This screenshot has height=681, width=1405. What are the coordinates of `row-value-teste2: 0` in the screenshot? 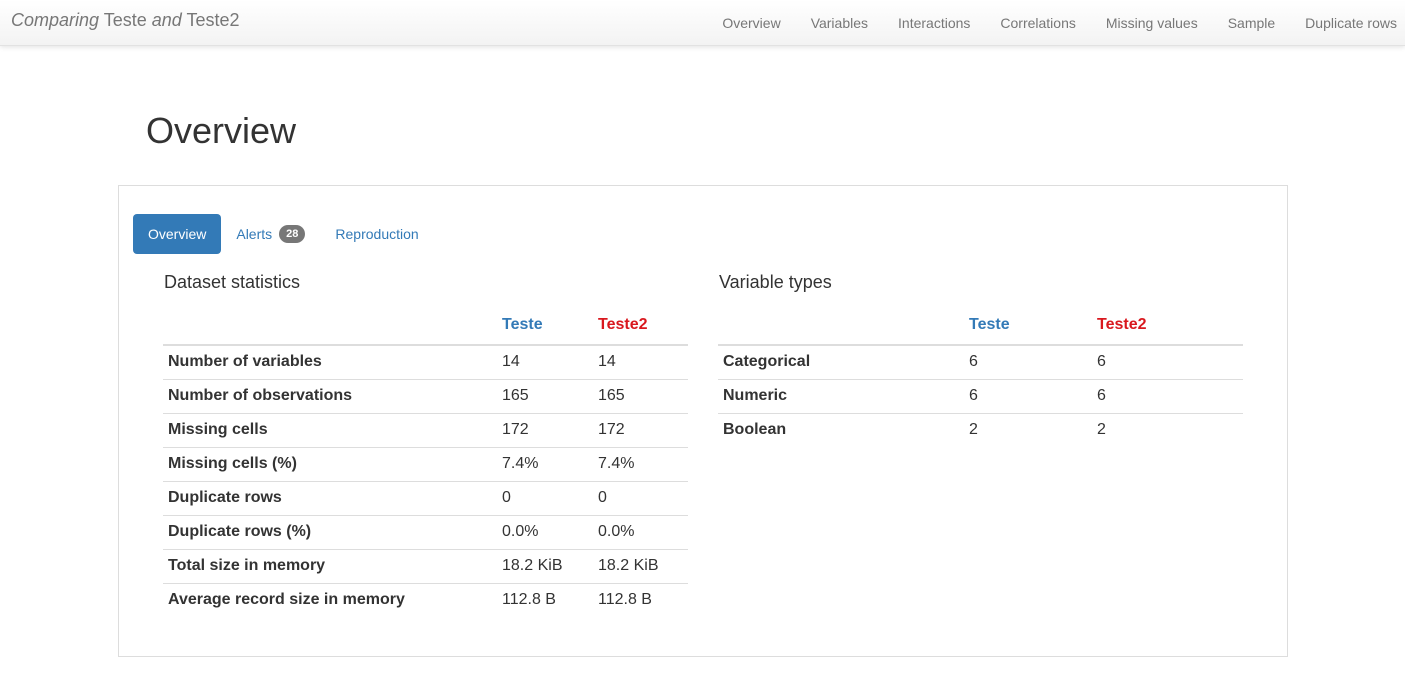 It's located at (640, 498).